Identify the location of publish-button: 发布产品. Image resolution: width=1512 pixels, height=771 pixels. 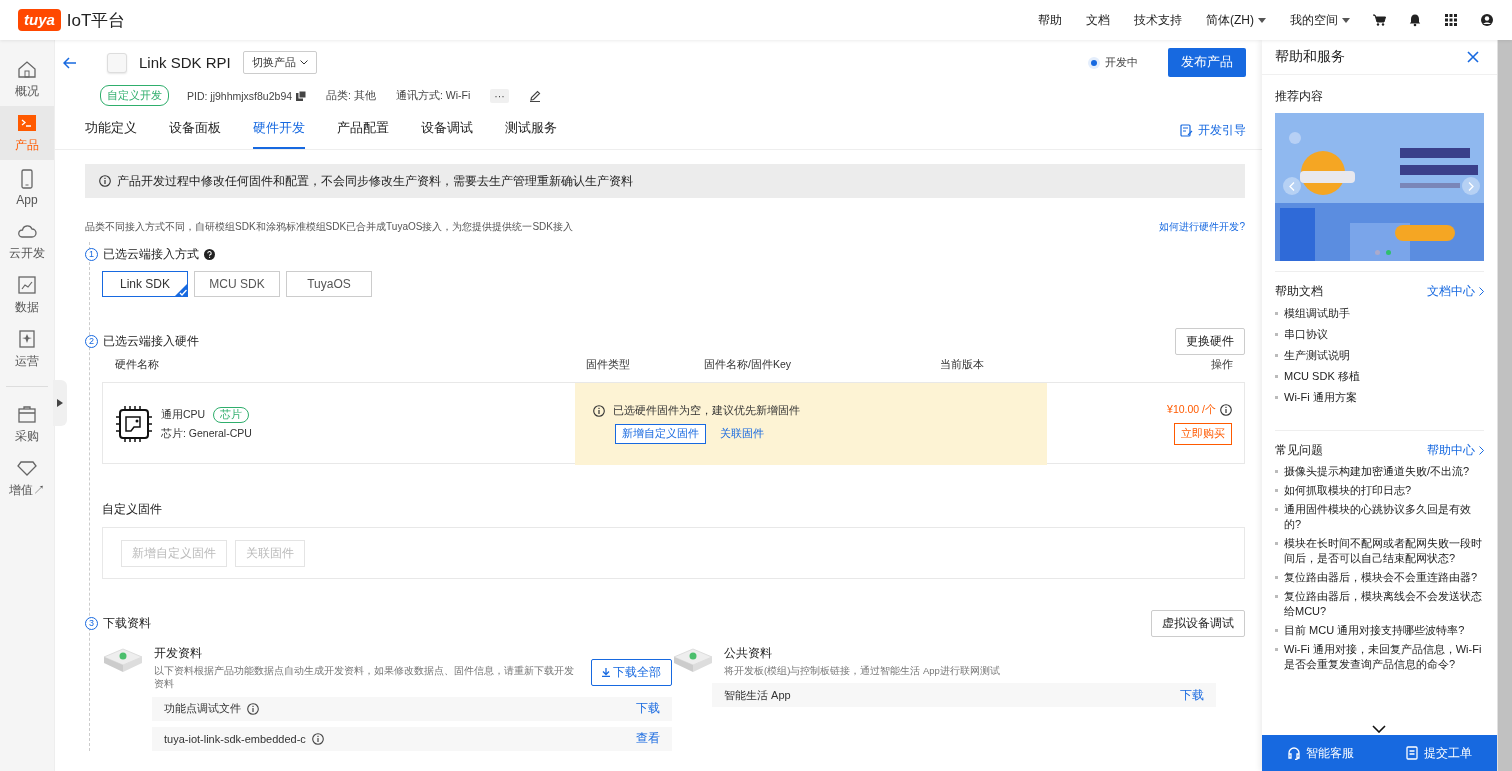
(1207, 62).